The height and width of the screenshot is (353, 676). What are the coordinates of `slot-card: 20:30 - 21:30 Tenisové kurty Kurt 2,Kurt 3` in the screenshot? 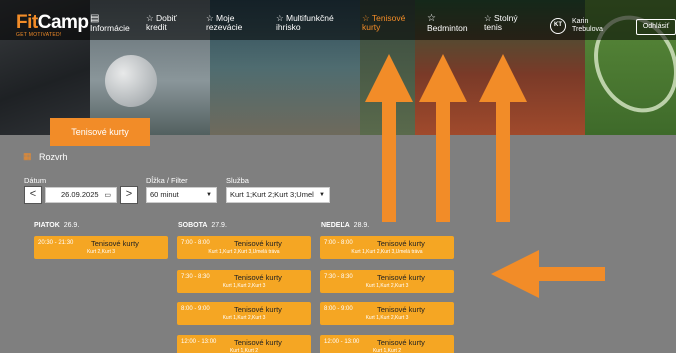 It's located at (101, 247).